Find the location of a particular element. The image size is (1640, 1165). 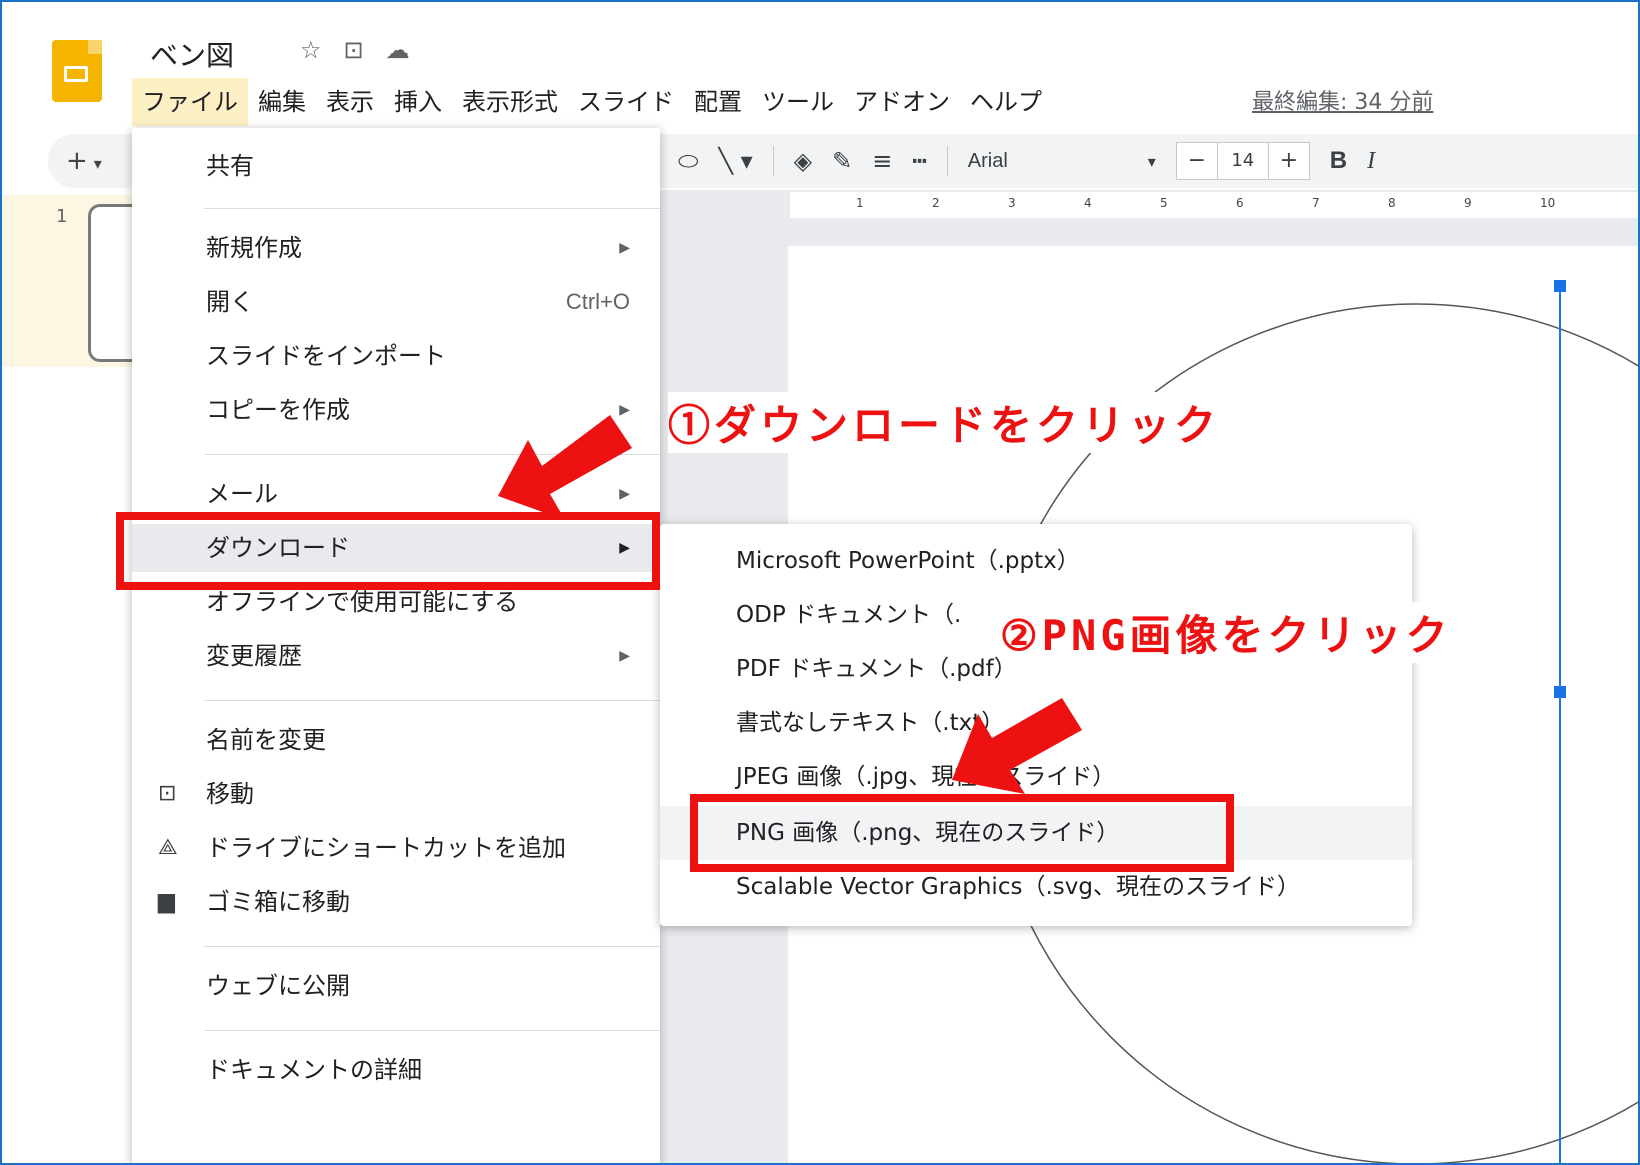

arrow-icon-step2 is located at coordinates (1017, 746).